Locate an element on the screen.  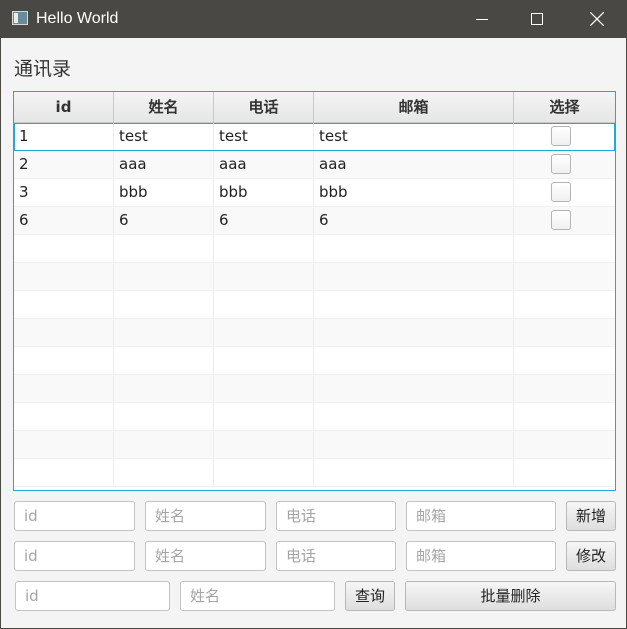
cell-id: 1 is located at coordinates (64, 136).